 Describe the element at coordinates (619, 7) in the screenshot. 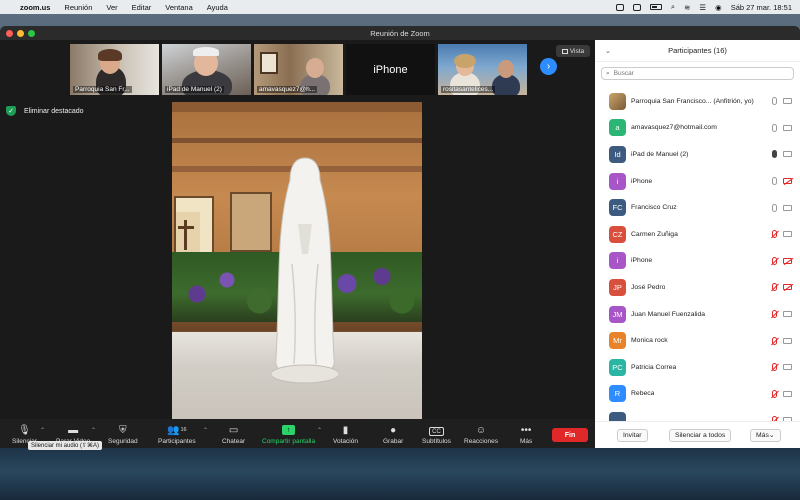

I see `zoom-status-icon` at that location.